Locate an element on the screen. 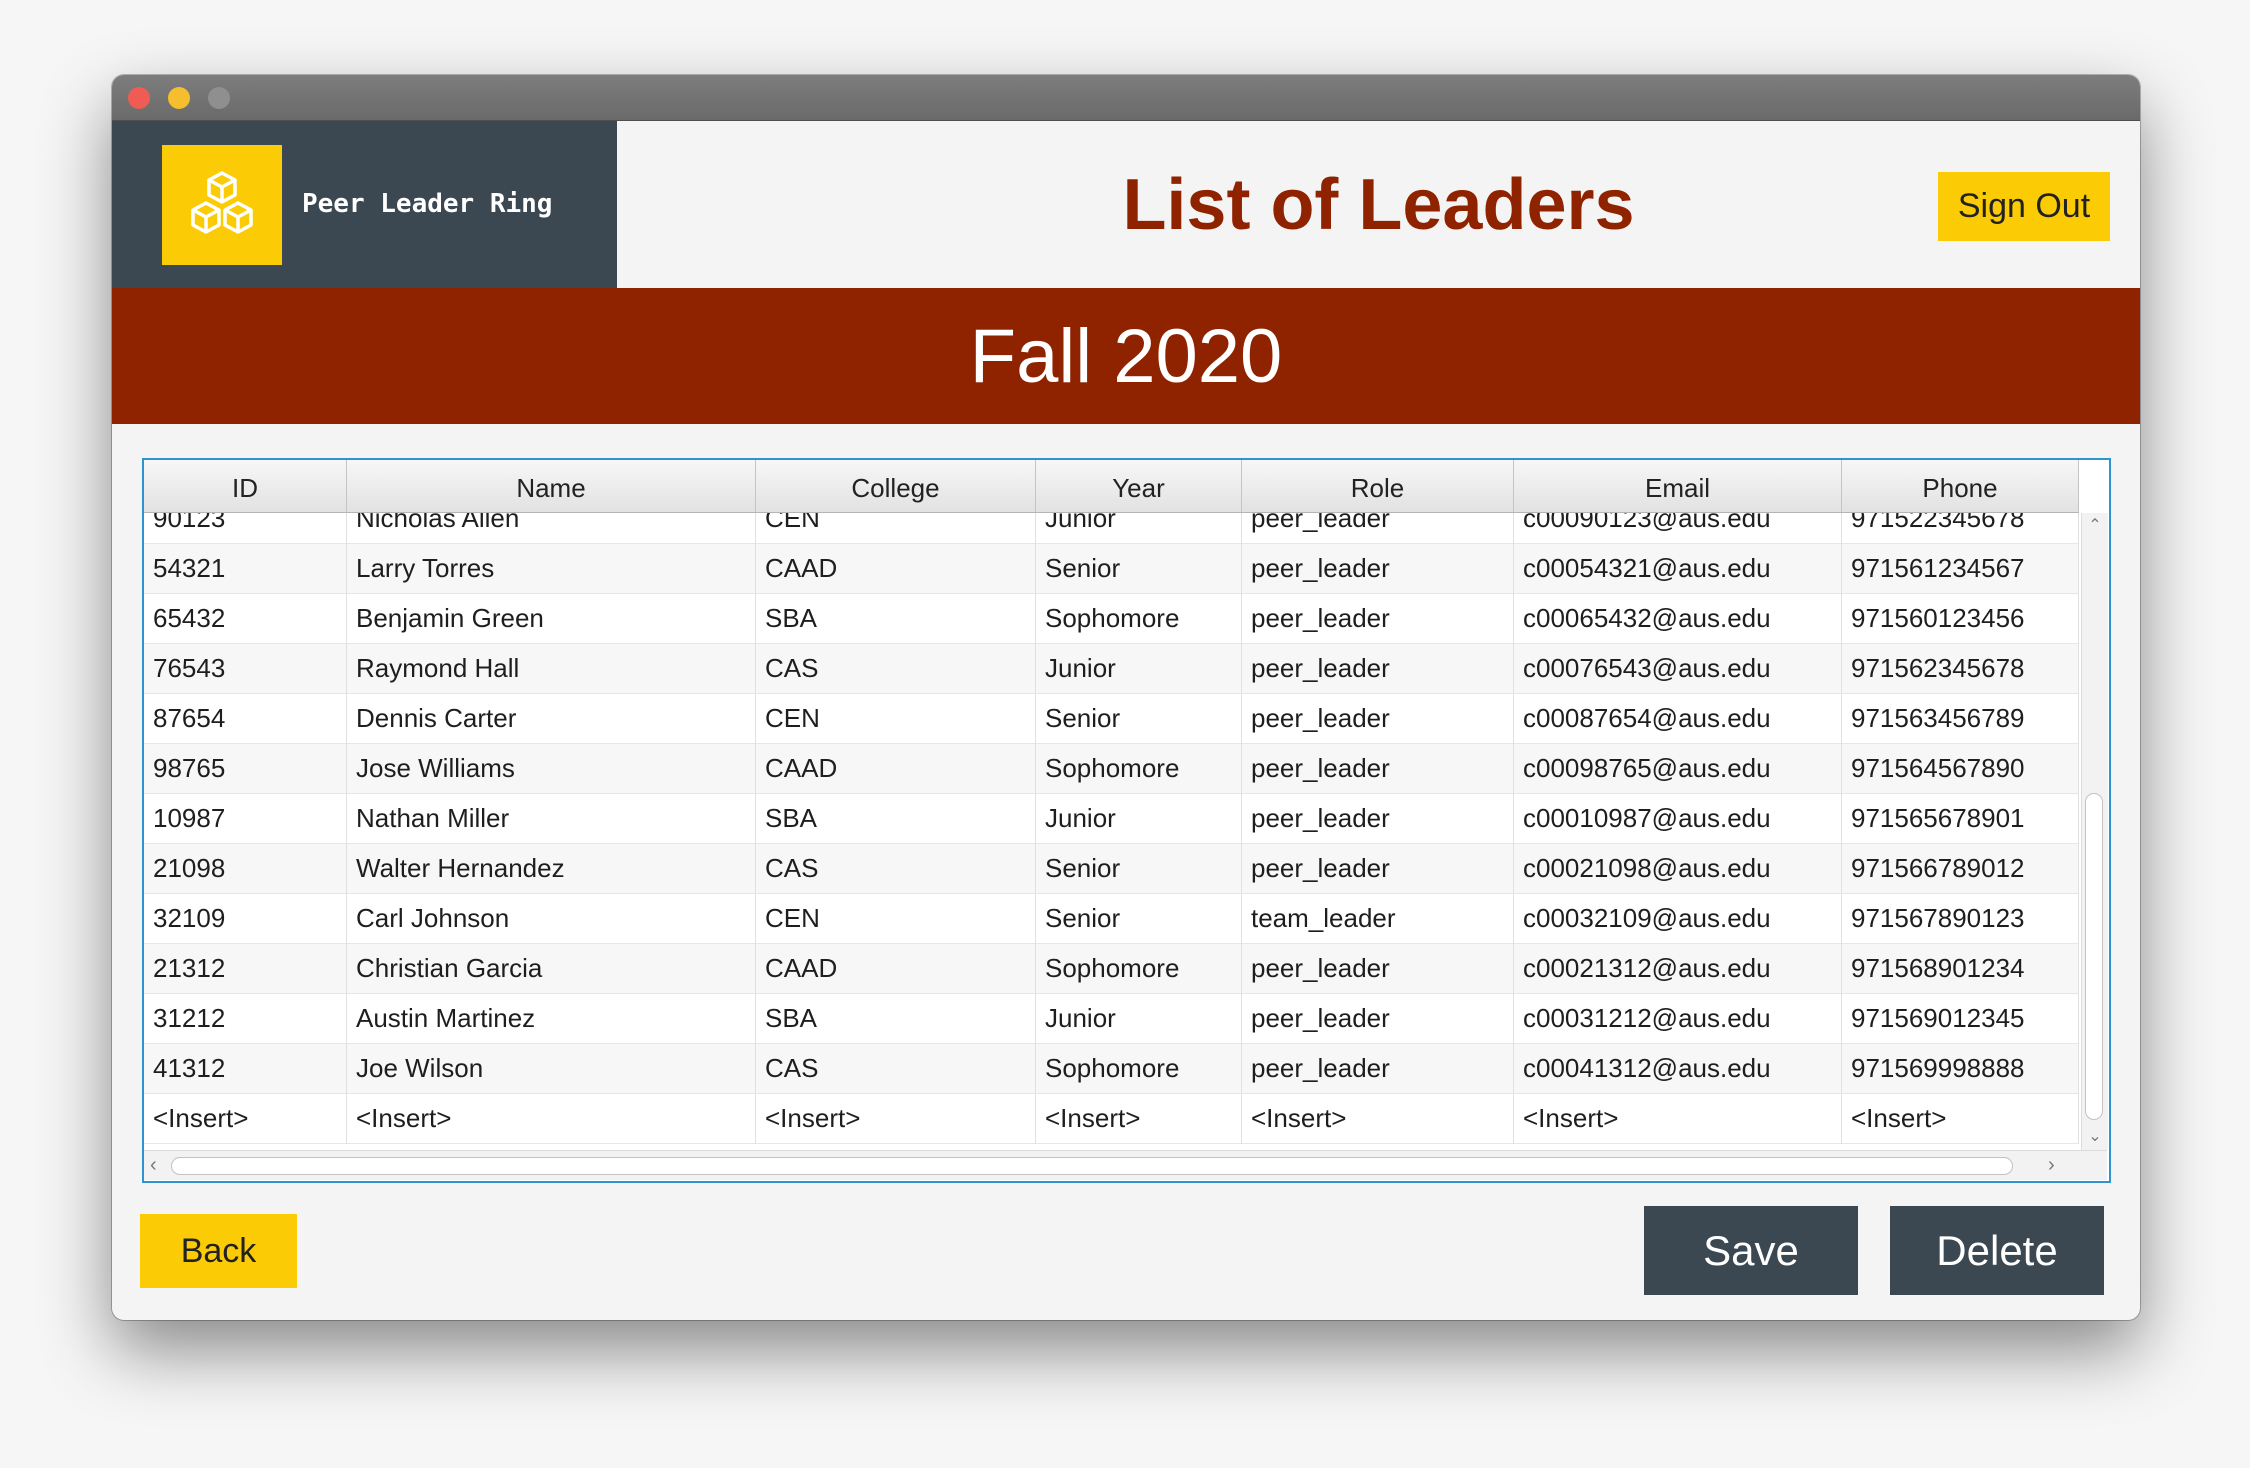  table-cell-email: c00098765@aus.edu is located at coordinates (1678, 769).